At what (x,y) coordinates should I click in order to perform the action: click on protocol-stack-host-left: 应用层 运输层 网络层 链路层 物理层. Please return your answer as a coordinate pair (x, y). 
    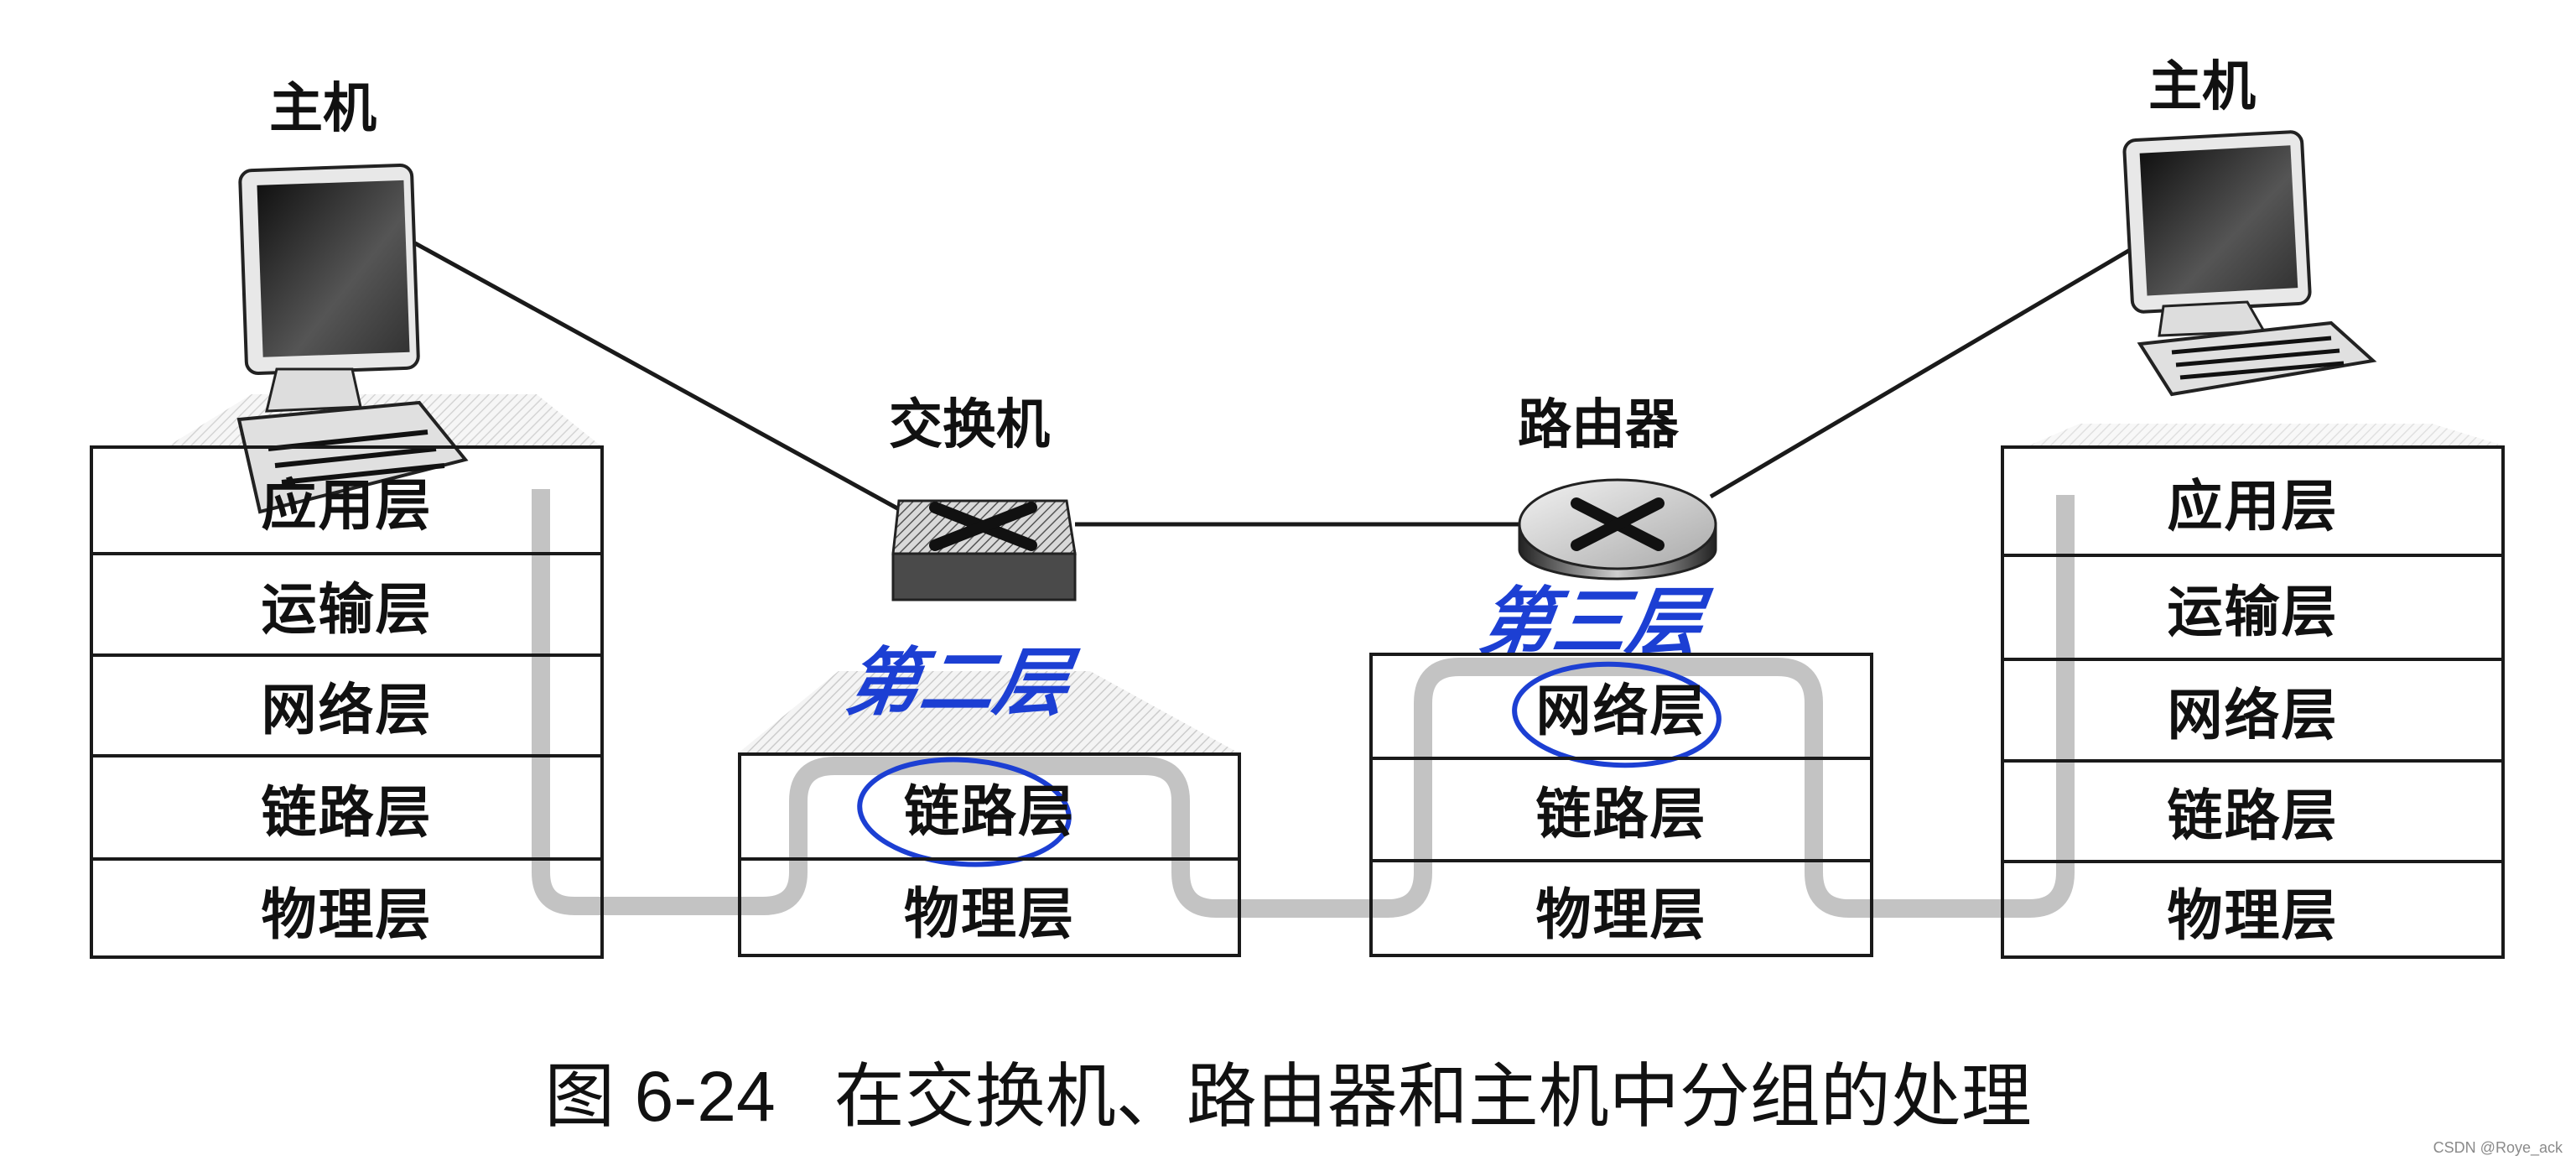
    Looking at the image, I should click on (347, 702).